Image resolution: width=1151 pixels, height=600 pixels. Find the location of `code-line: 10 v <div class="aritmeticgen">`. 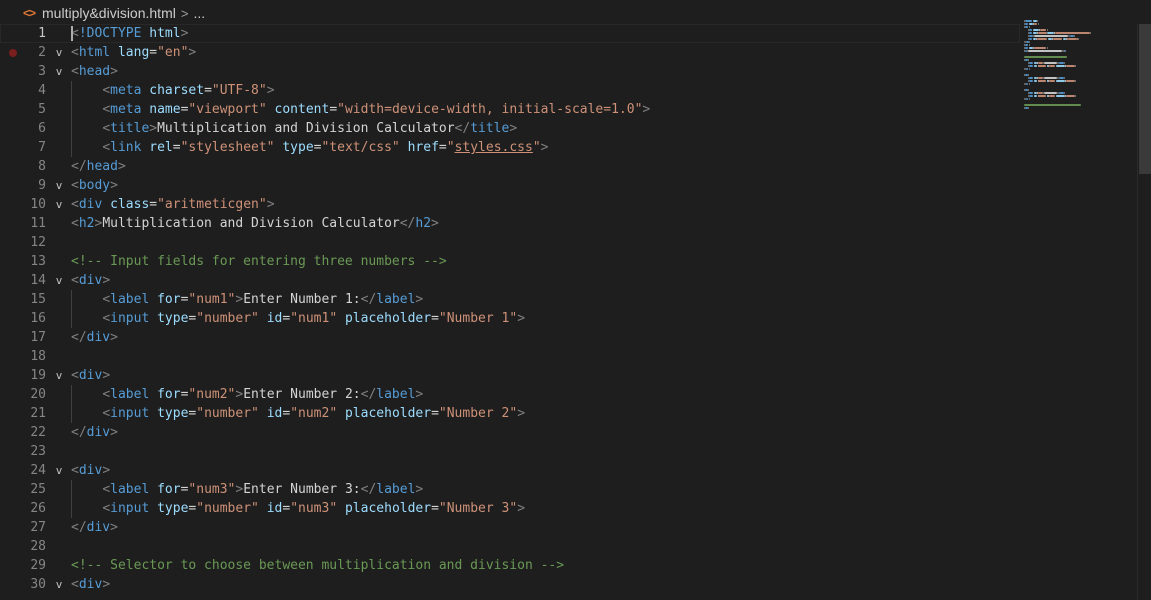

code-line: 10 v <div class="aritmeticgen"> is located at coordinates (510, 204).